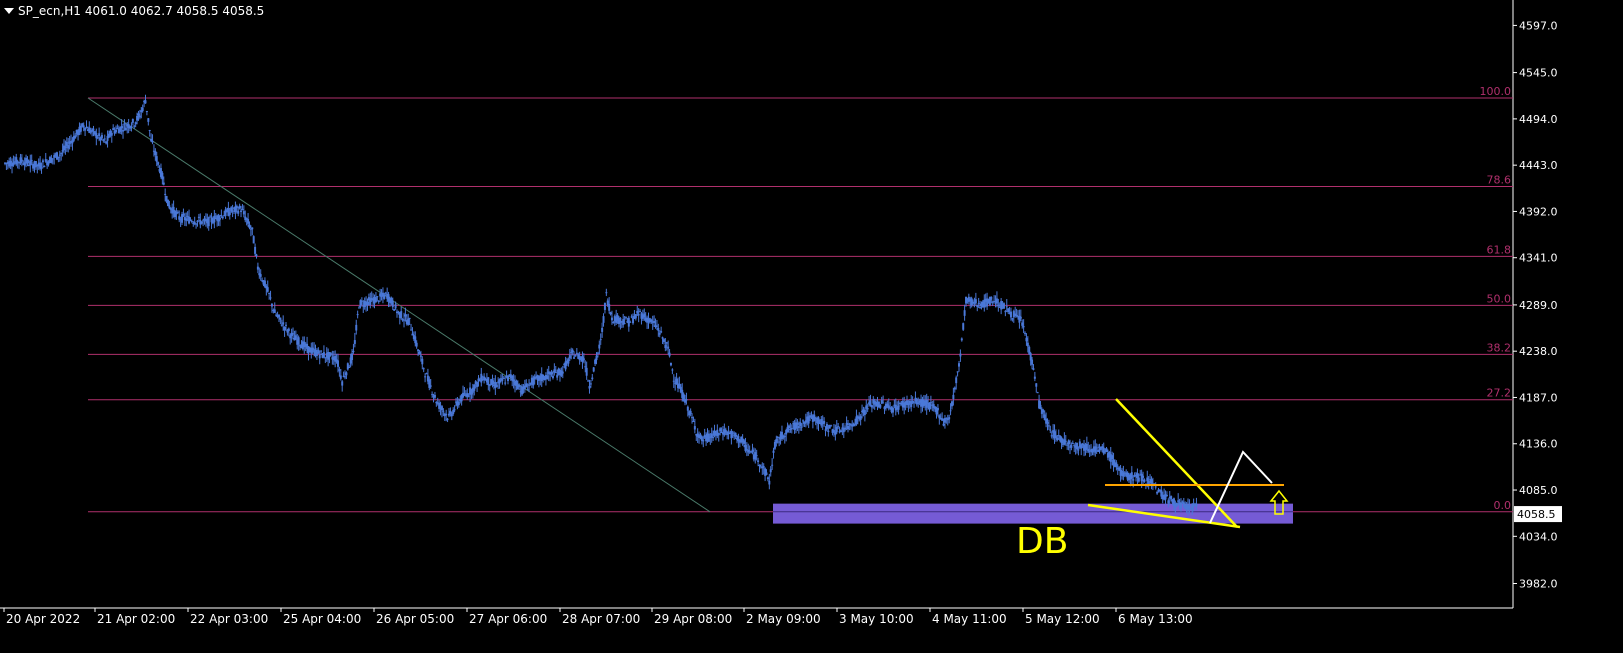 The height and width of the screenshot is (653, 1623). I want to click on x-tick-label: 28 Apr 07:00, so click(601, 619).